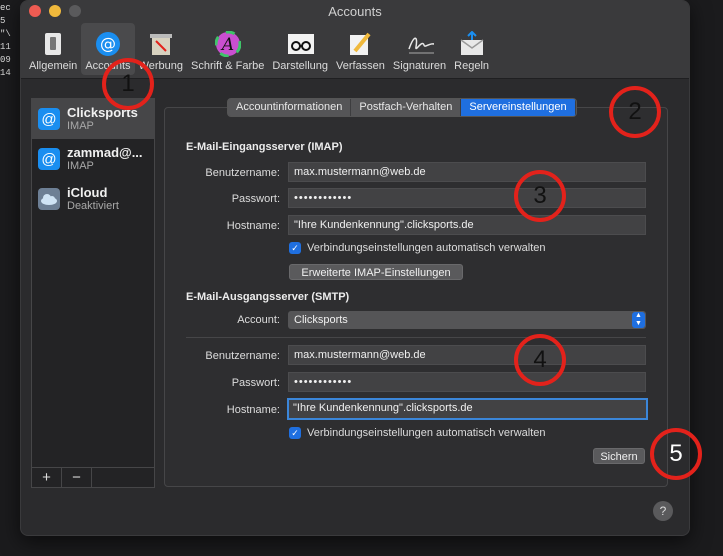 The image size is (723, 556). What do you see at coordinates (472, 44) in the screenshot?
I see `rules-icon` at bounding box center [472, 44].